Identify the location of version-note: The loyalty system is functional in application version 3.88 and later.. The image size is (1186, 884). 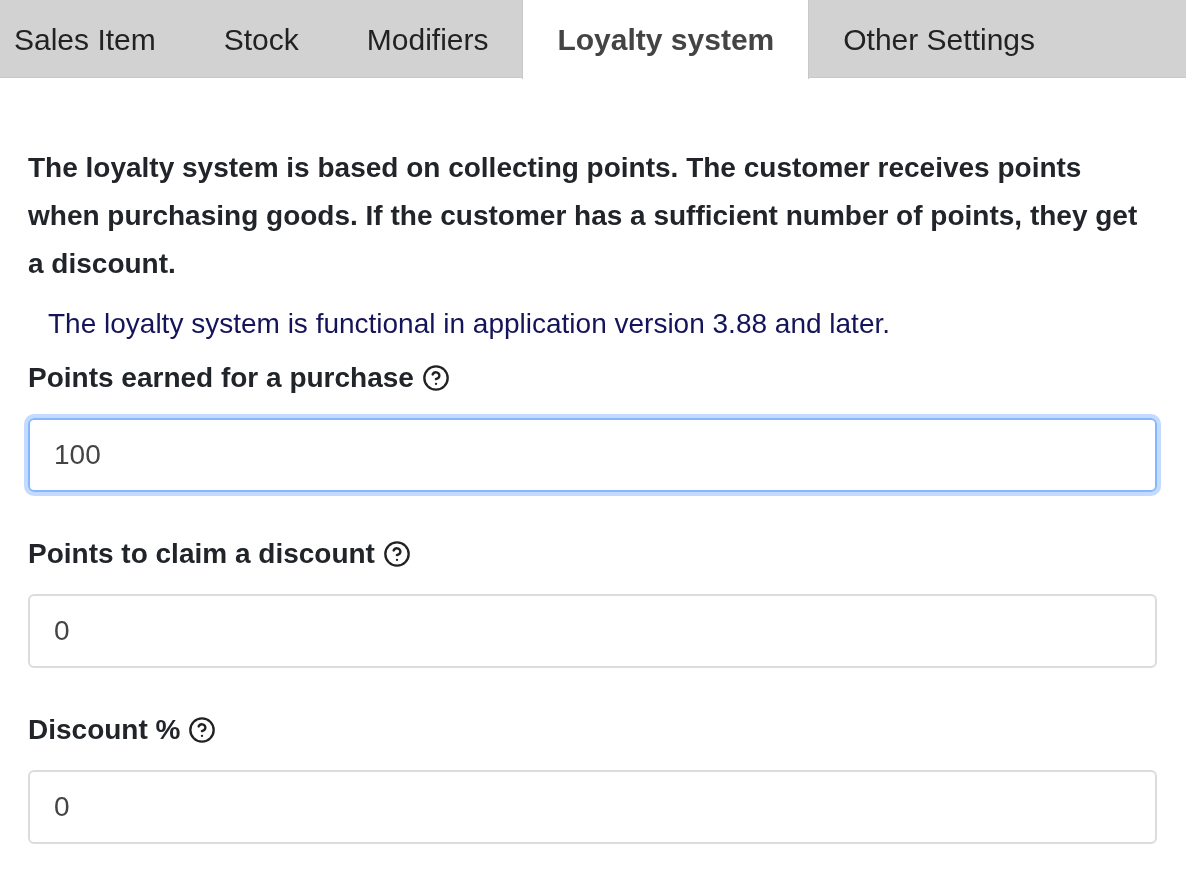
(469, 324).